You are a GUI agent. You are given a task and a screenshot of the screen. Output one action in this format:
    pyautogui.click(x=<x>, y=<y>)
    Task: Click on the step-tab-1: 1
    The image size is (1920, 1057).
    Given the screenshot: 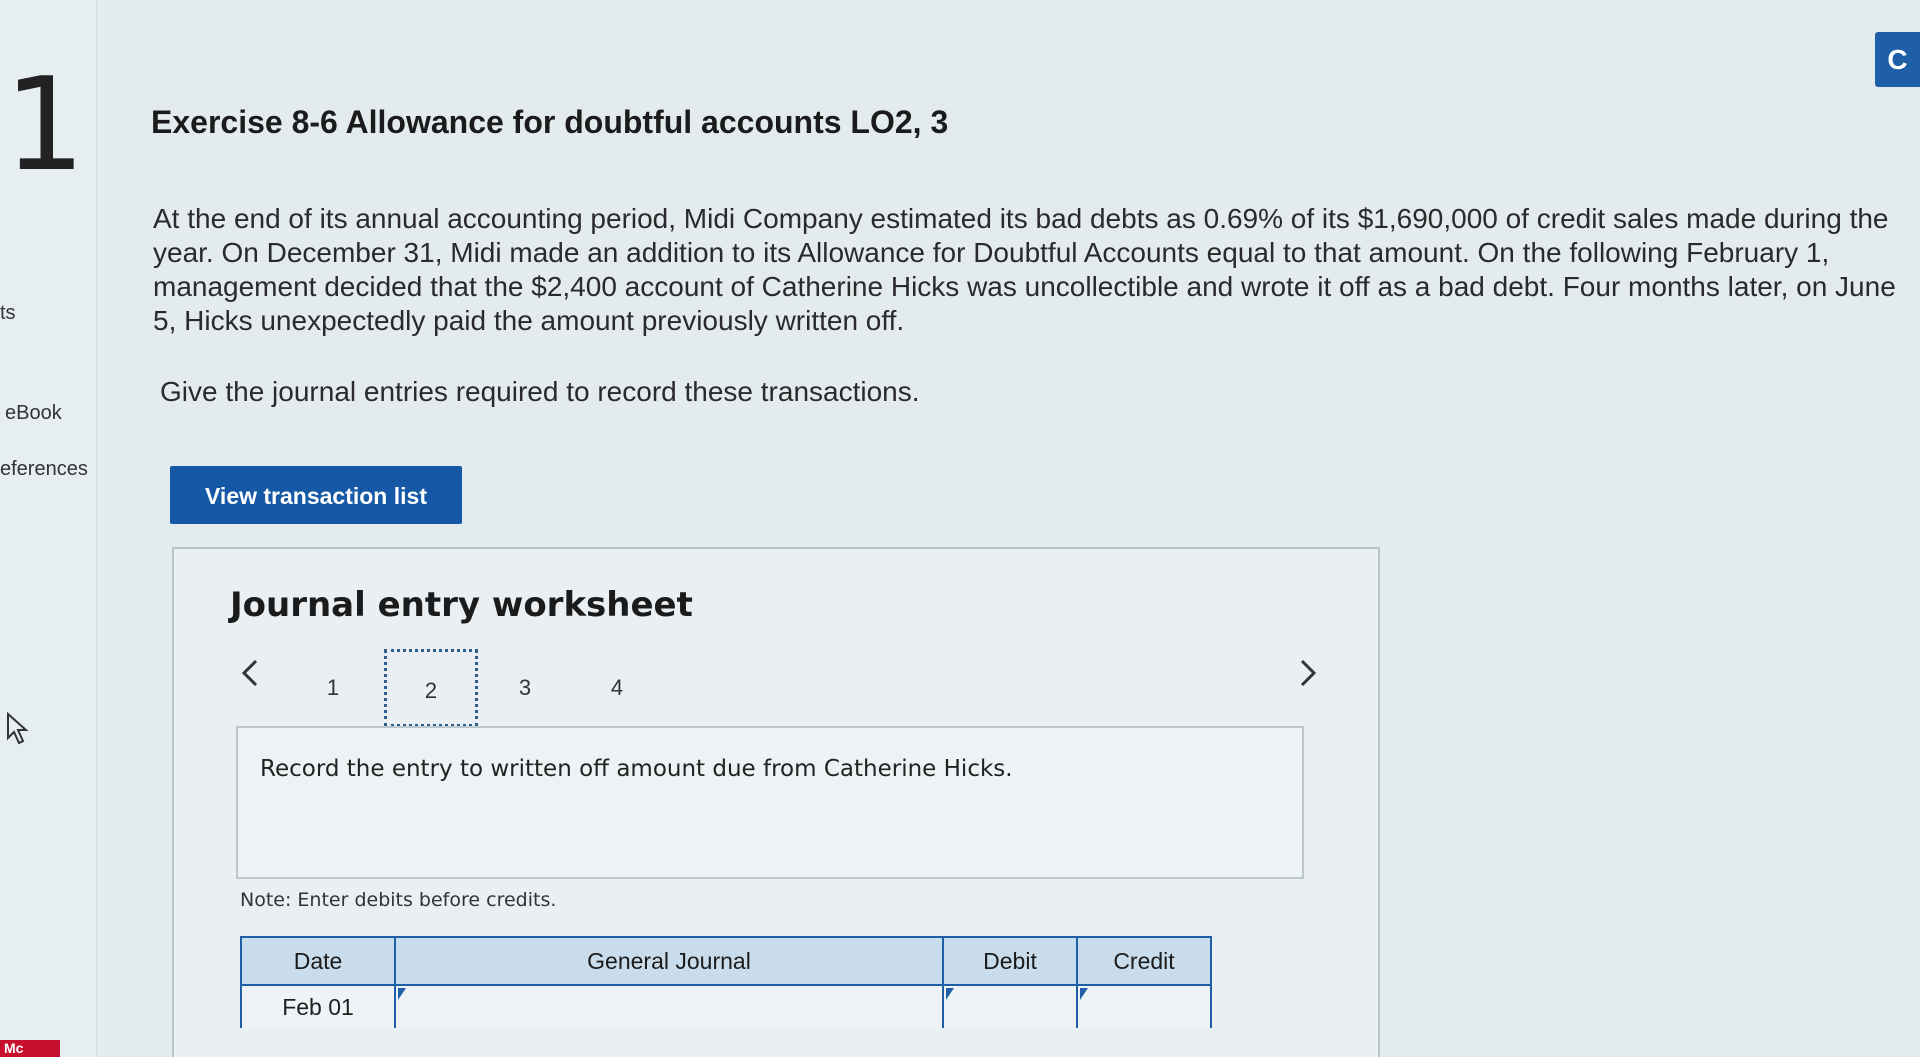 What is the action you would take?
    pyautogui.click(x=333, y=688)
    